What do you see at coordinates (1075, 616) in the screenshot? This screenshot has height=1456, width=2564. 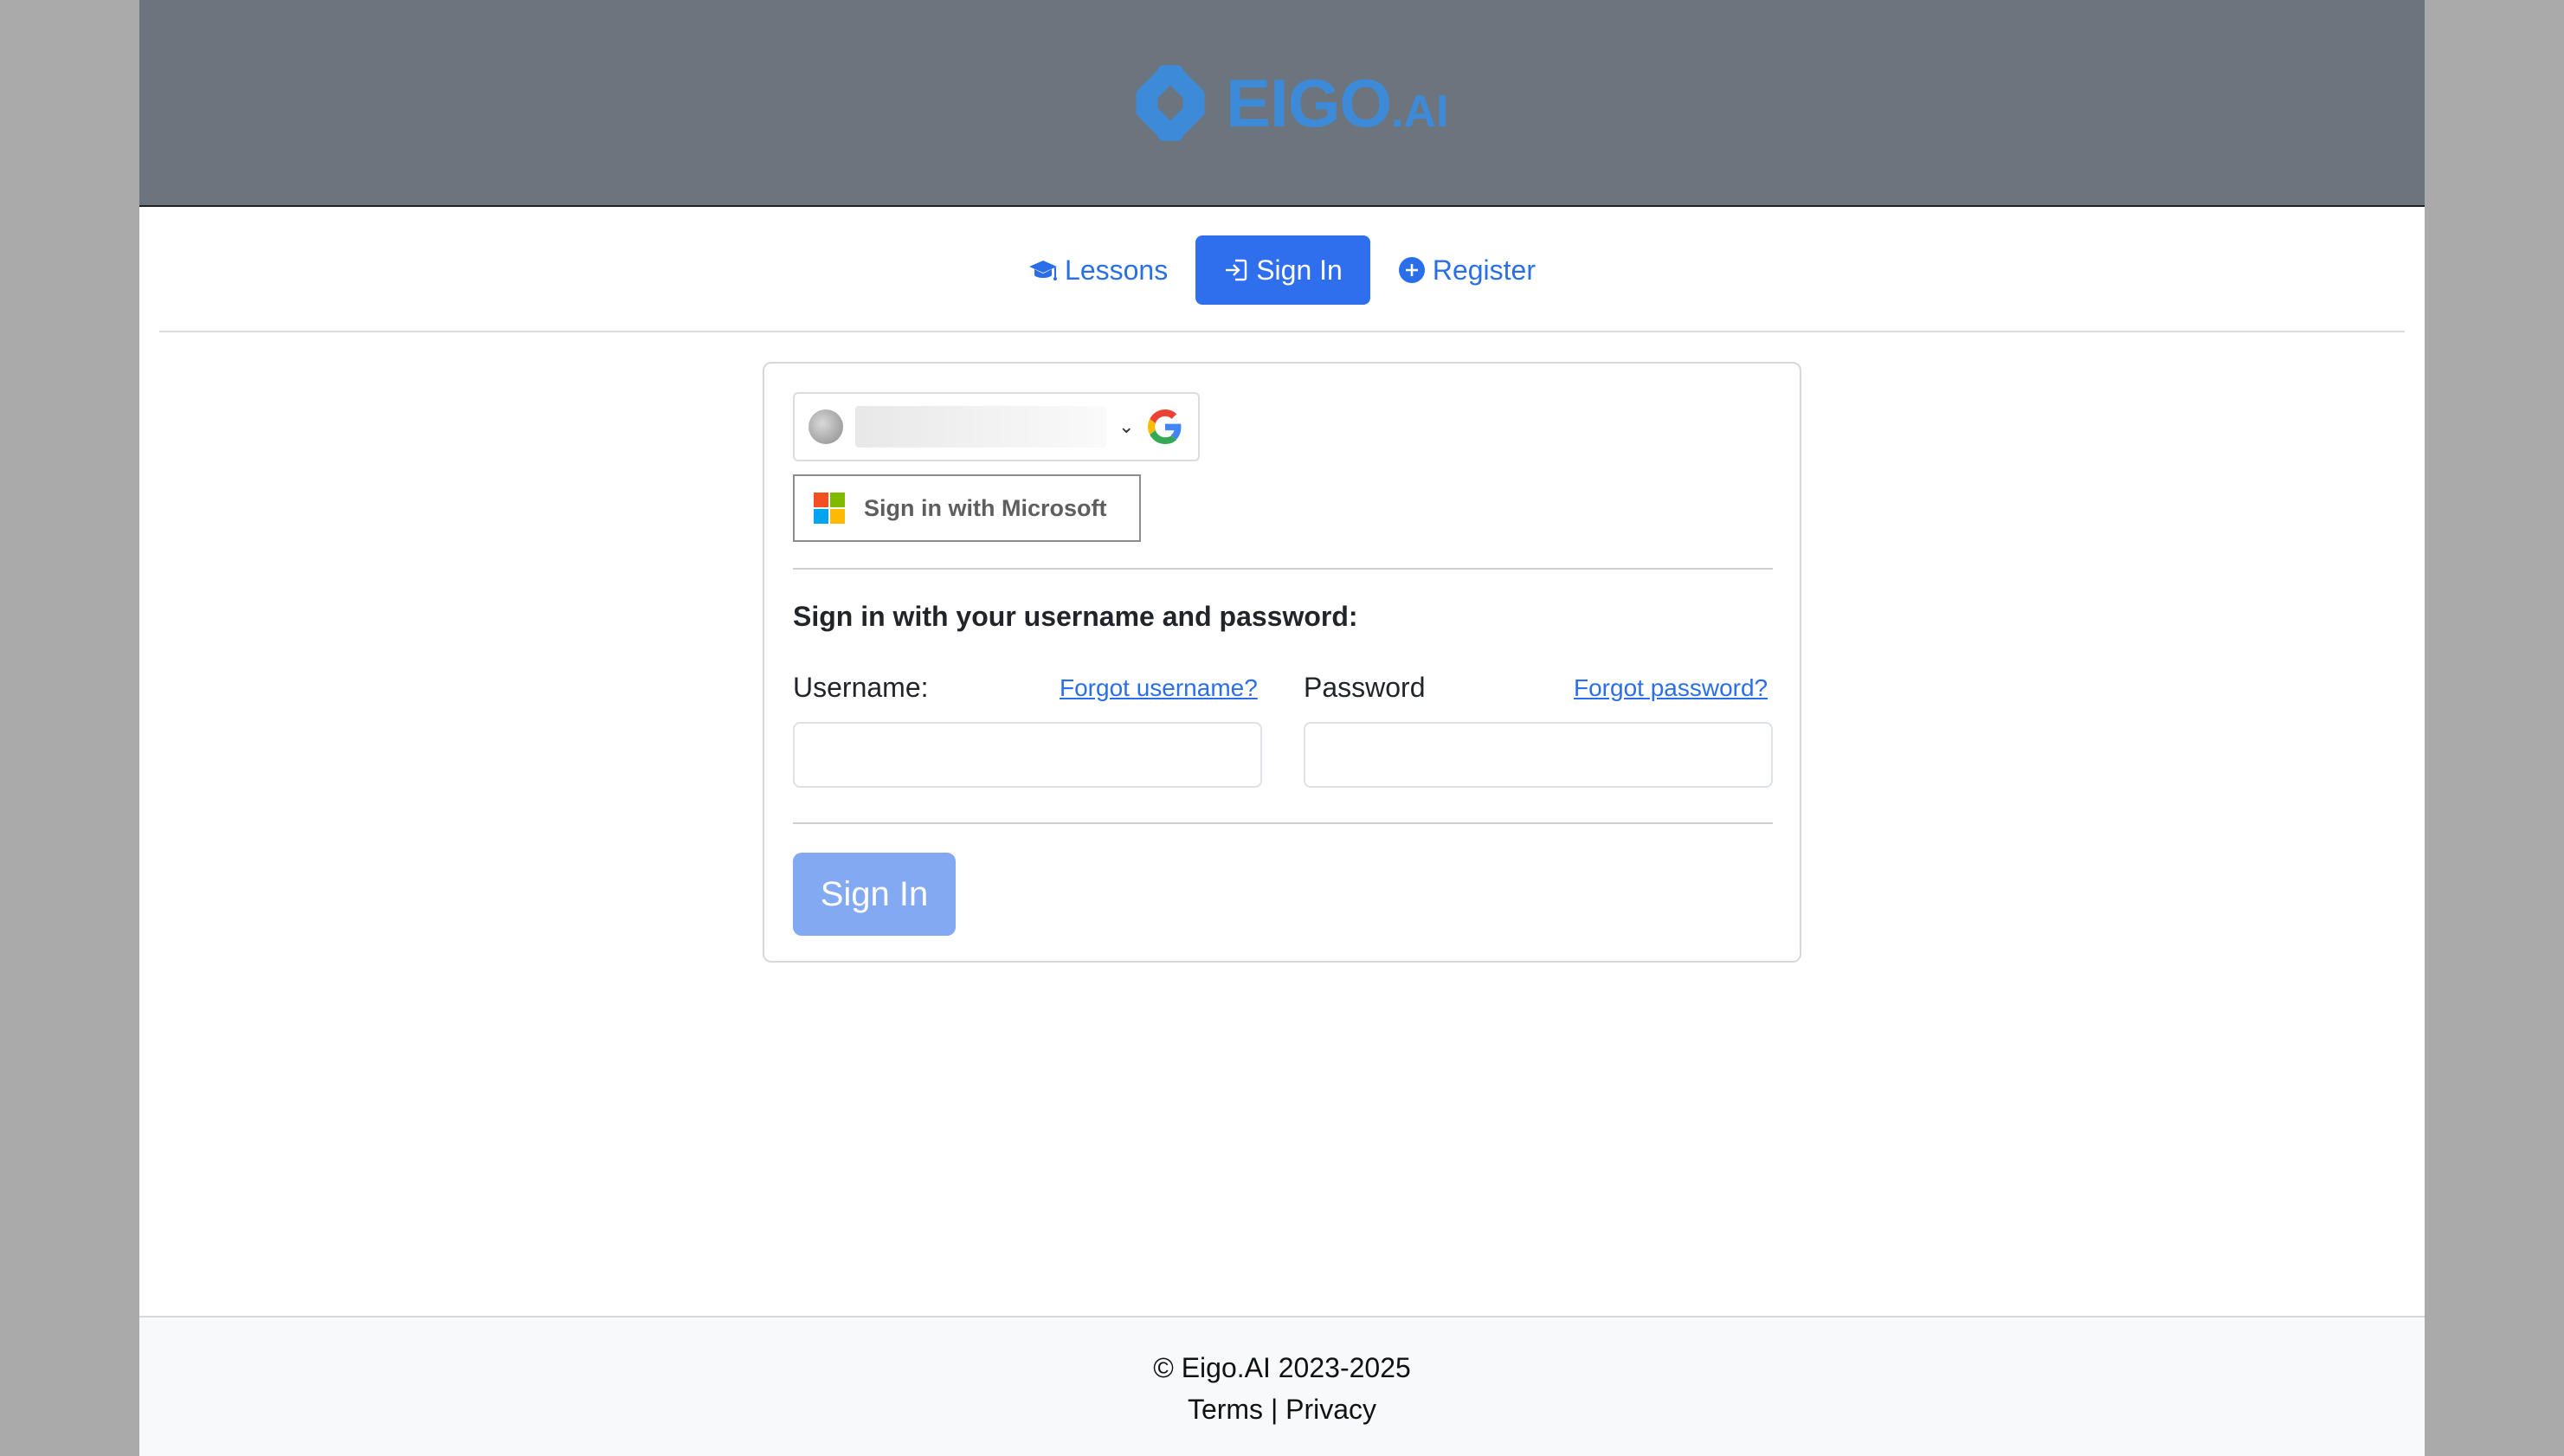 I see `form-heading: Sign in with your username and password:` at bounding box center [1075, 616].